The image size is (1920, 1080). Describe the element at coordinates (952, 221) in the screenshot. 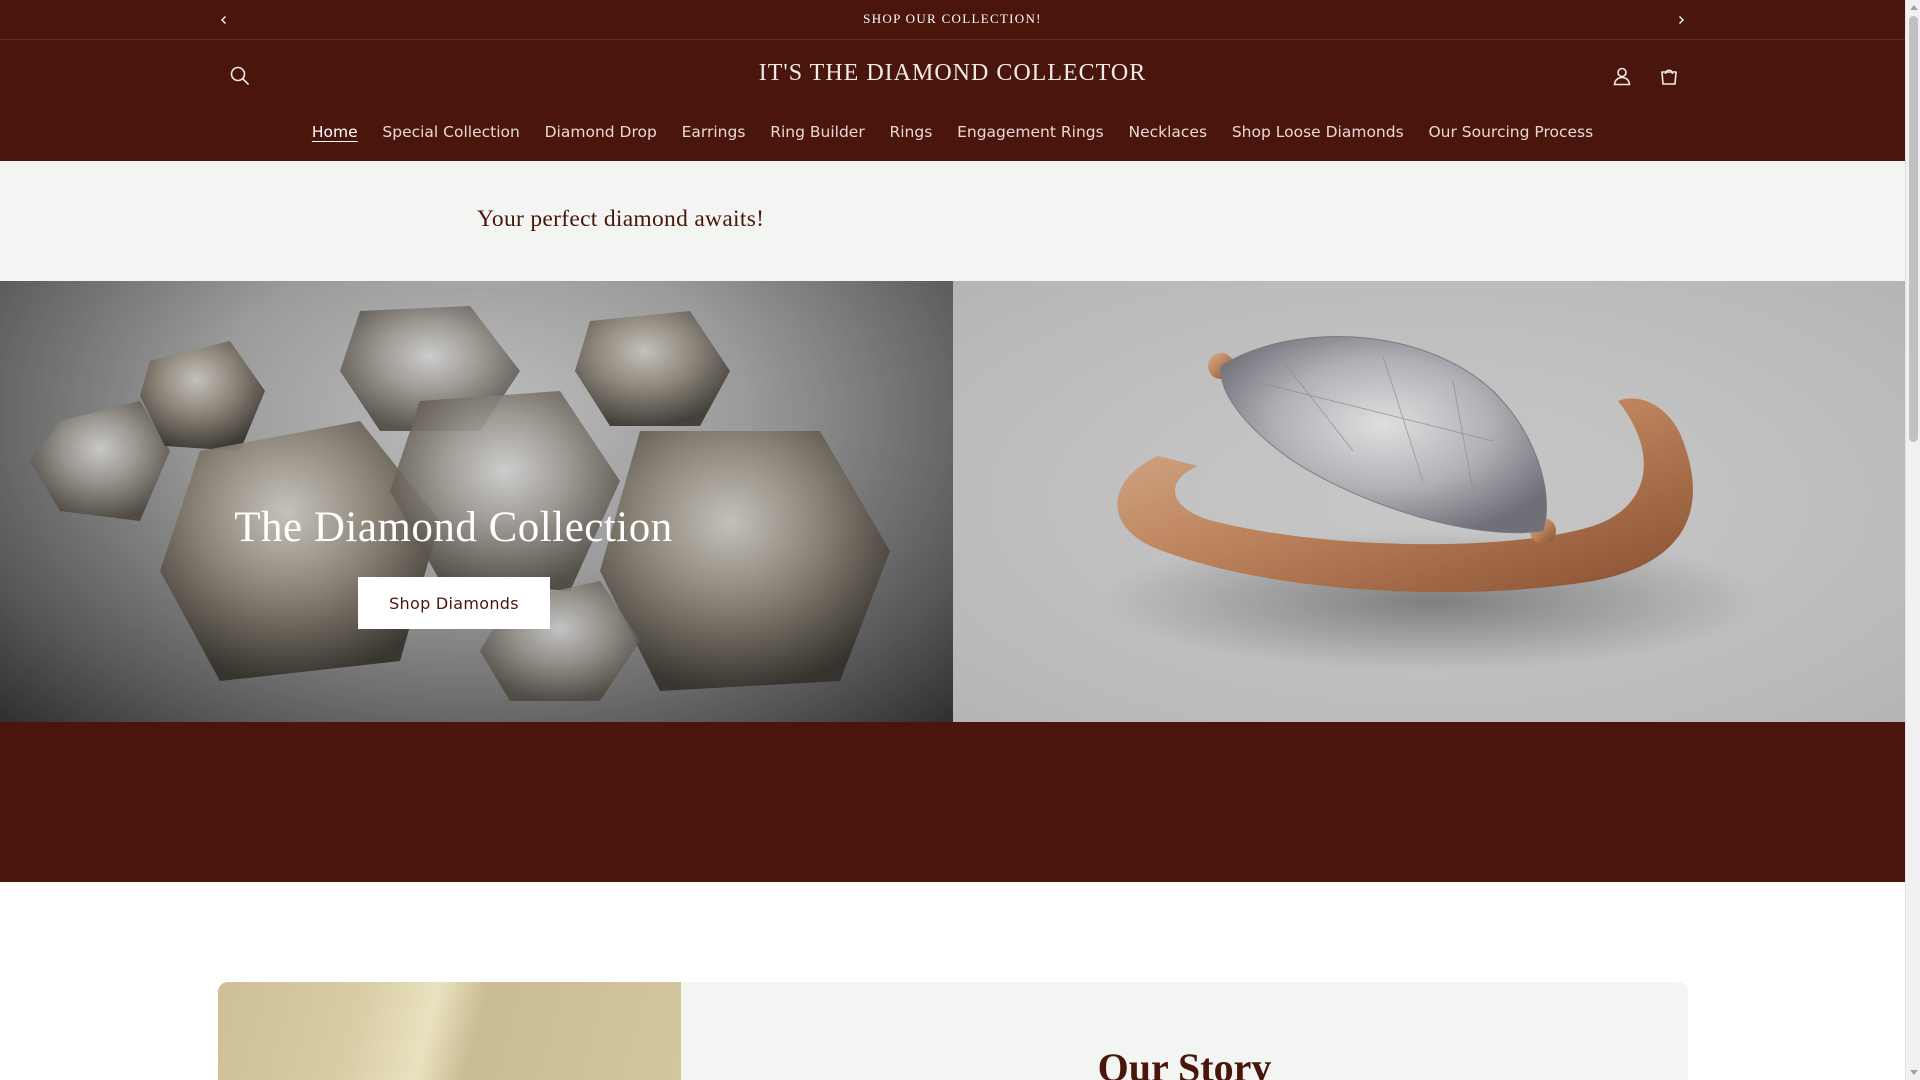

I see `tagline-band: Your perfect diamond awaits!` at that location.